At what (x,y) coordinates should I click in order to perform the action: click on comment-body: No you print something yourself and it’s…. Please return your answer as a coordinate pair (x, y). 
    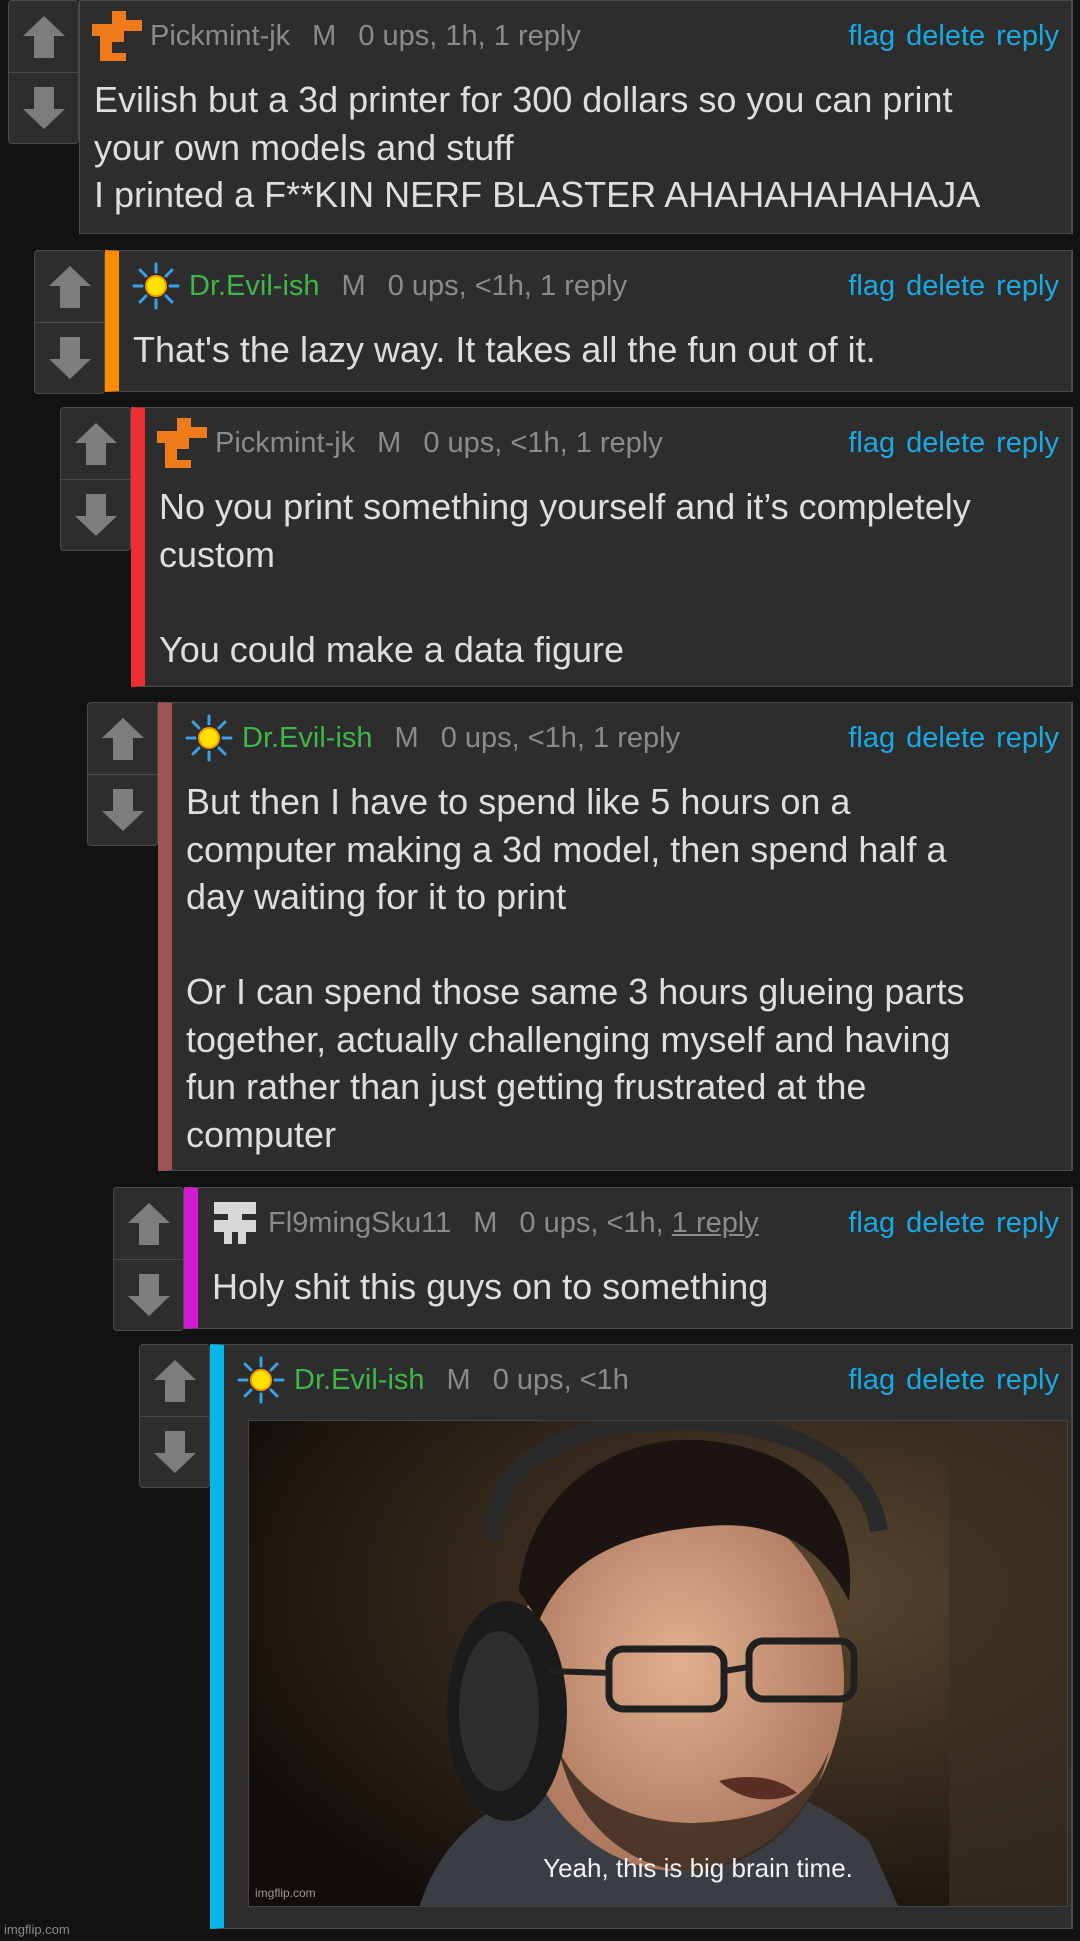
    Looking at the image, I should click on (609, 578).